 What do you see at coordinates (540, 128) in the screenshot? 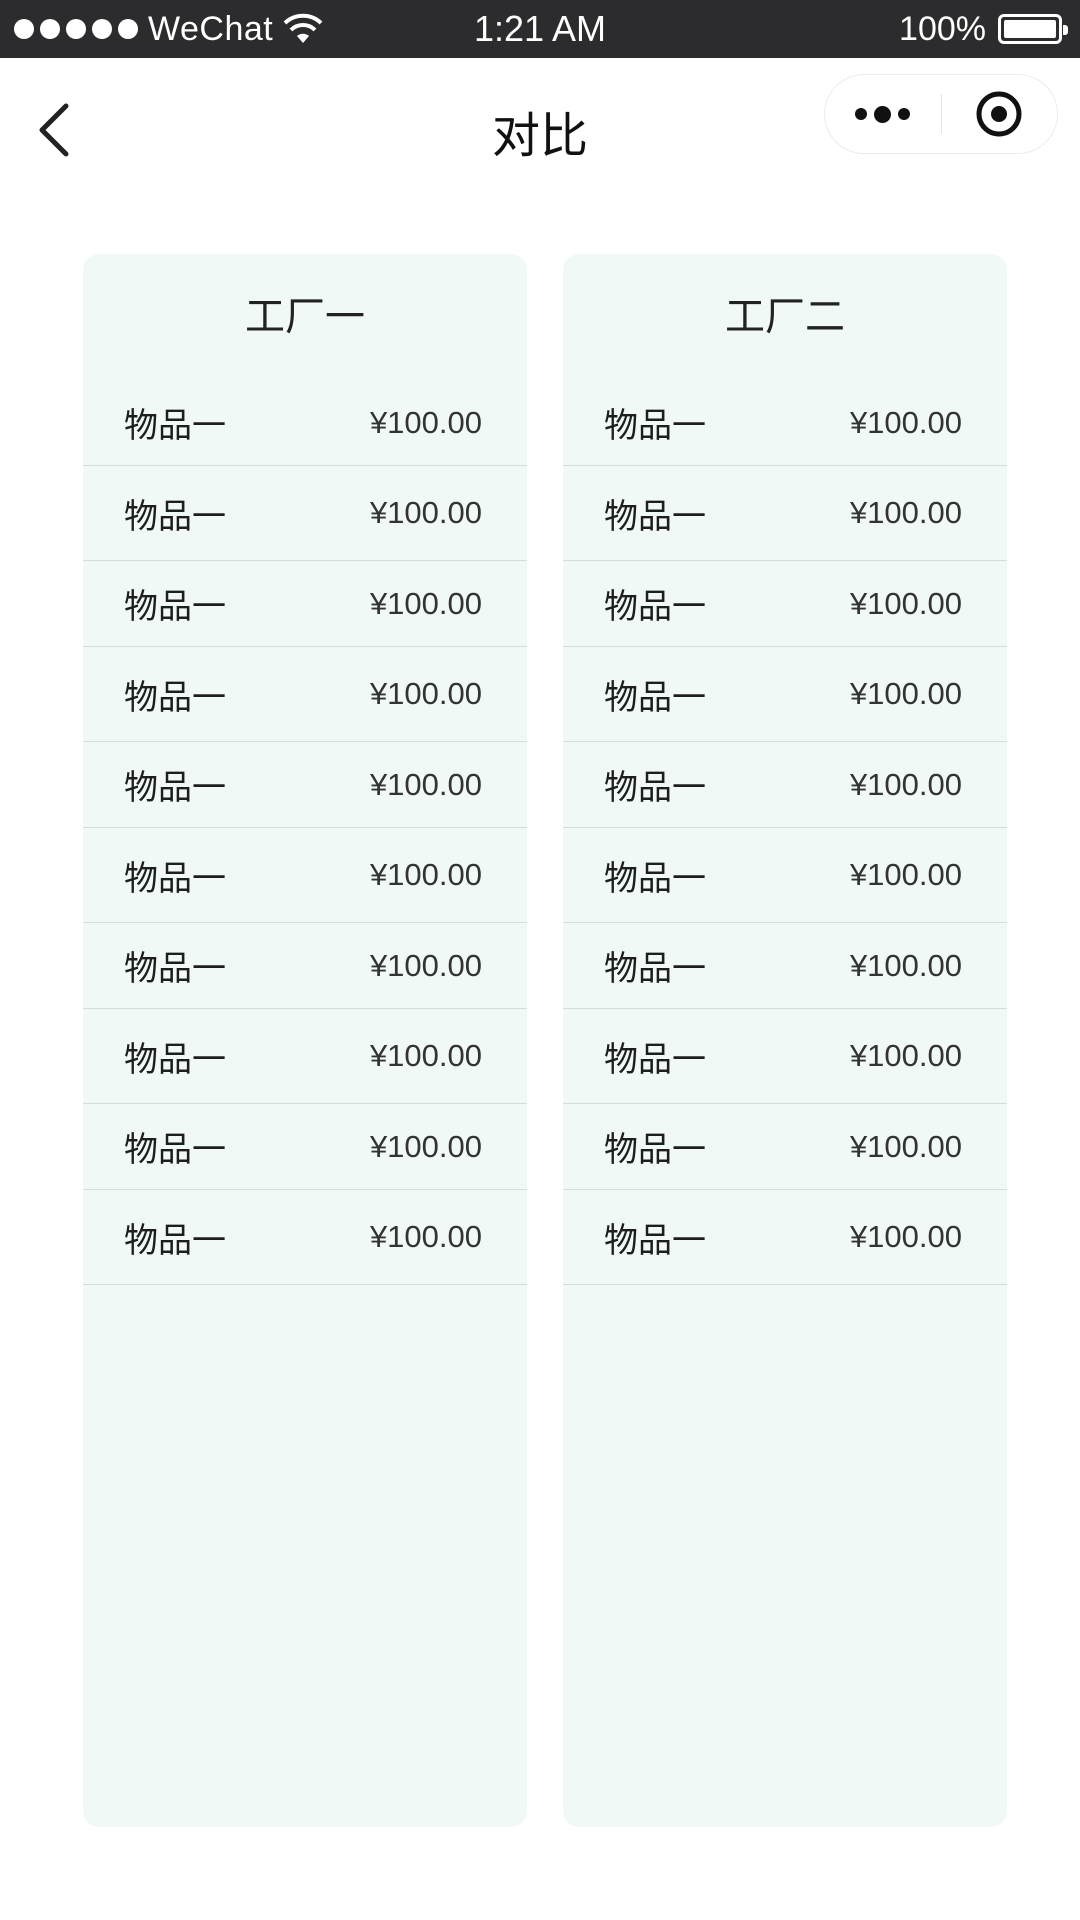
I see `navigation-bar: 对比` at bounding box center [540, 128].